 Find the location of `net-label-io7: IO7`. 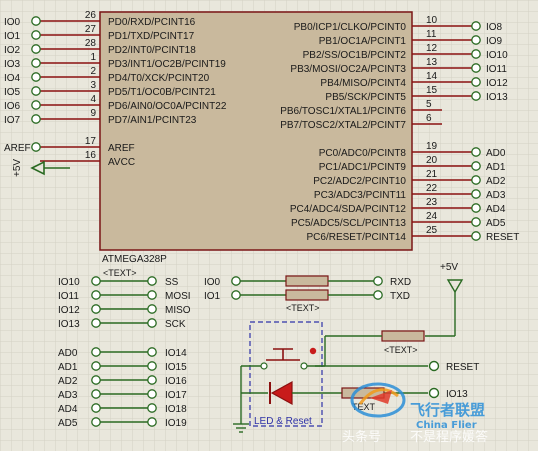

net-label-io7: IO7 is located at coordinates (12, 120).